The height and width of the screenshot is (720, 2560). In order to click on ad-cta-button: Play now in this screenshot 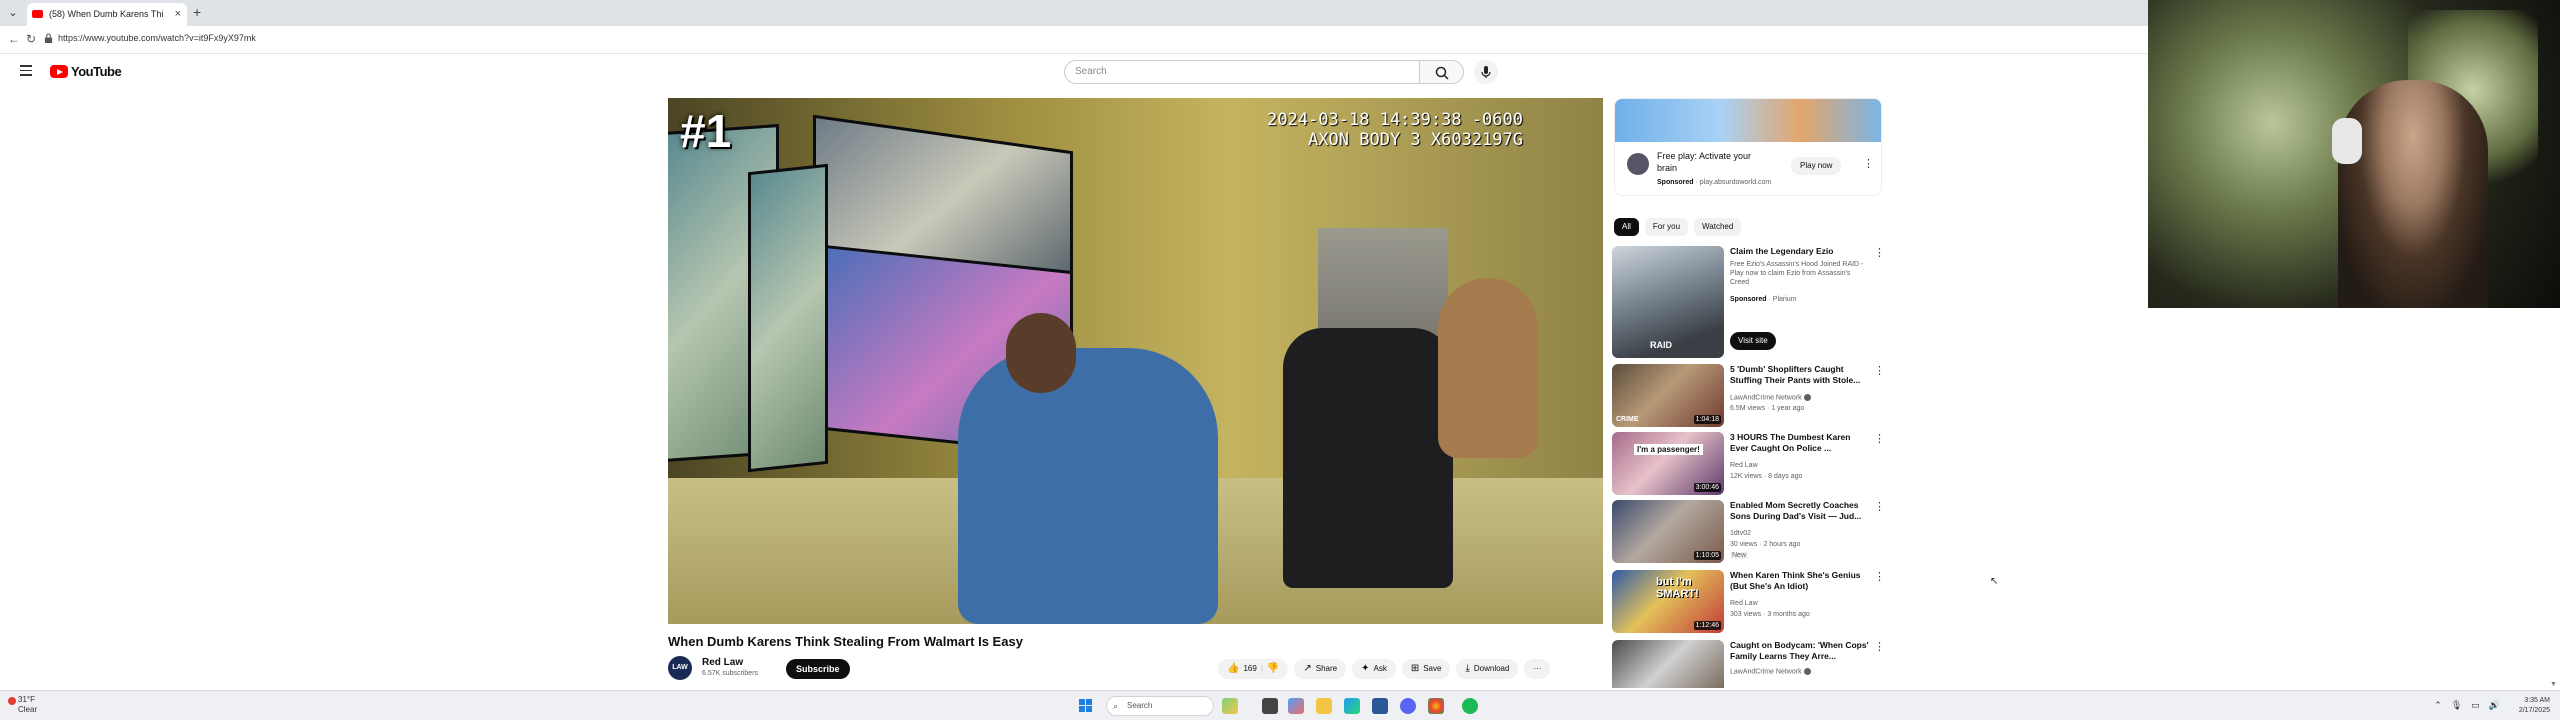, I will do `click(1816, 166)`.